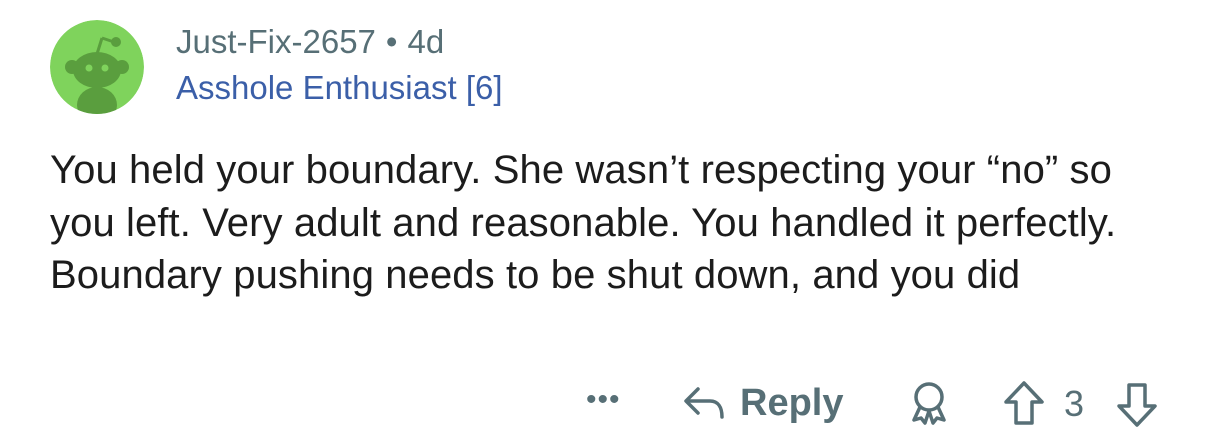  What do you see at coordinates (1074, 403) in the screenshot?
I see `vote-score: 3` at bounding box center [1074, 403].